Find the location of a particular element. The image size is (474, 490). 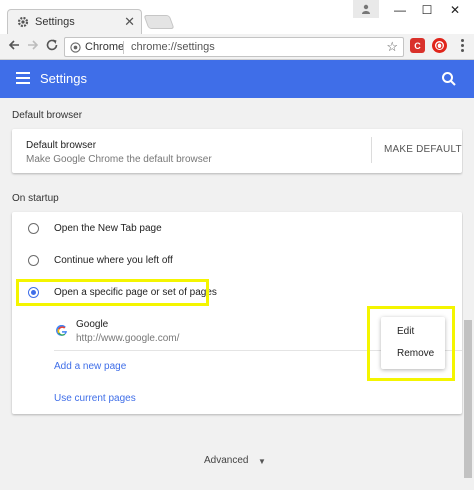

google-favicon-icon is located at coordinates (61, 330).